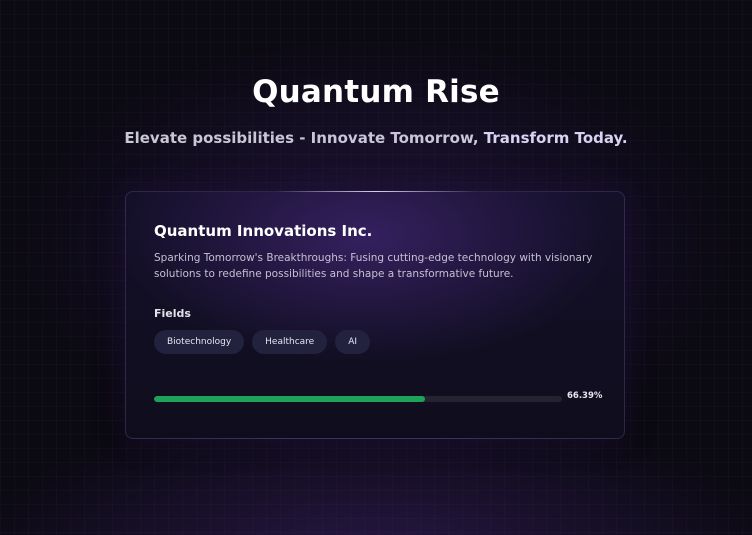  I want to click on page-title: Quantum Rise, so click(376, 92).